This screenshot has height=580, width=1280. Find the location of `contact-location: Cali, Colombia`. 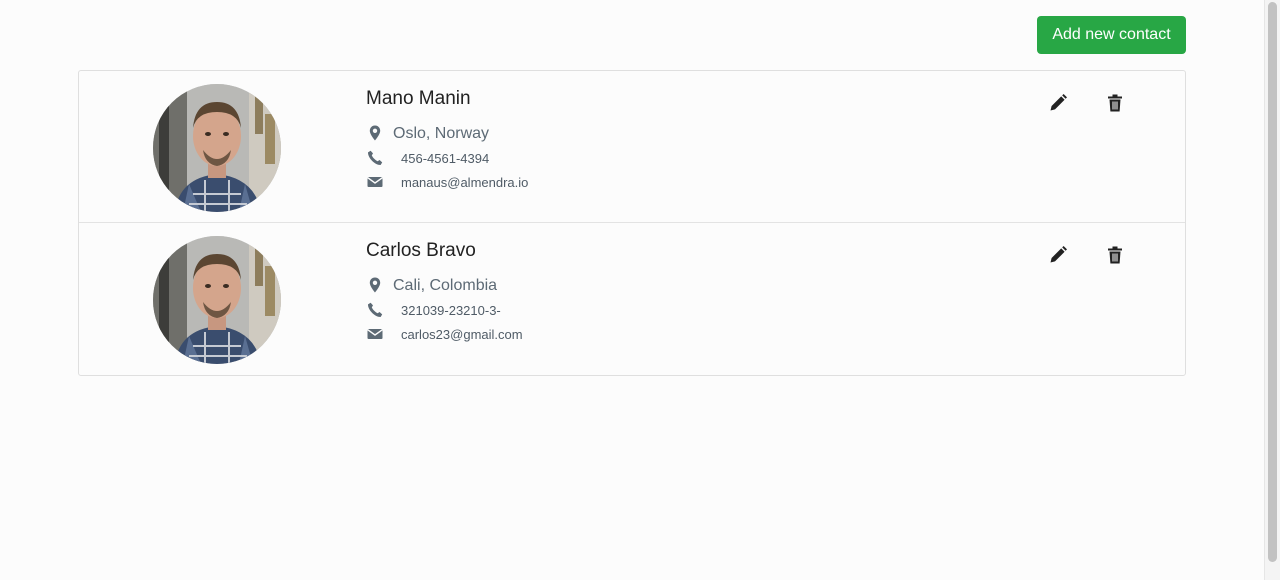

contact-location: Cali, Colombia is located at coordinates (445, 285).